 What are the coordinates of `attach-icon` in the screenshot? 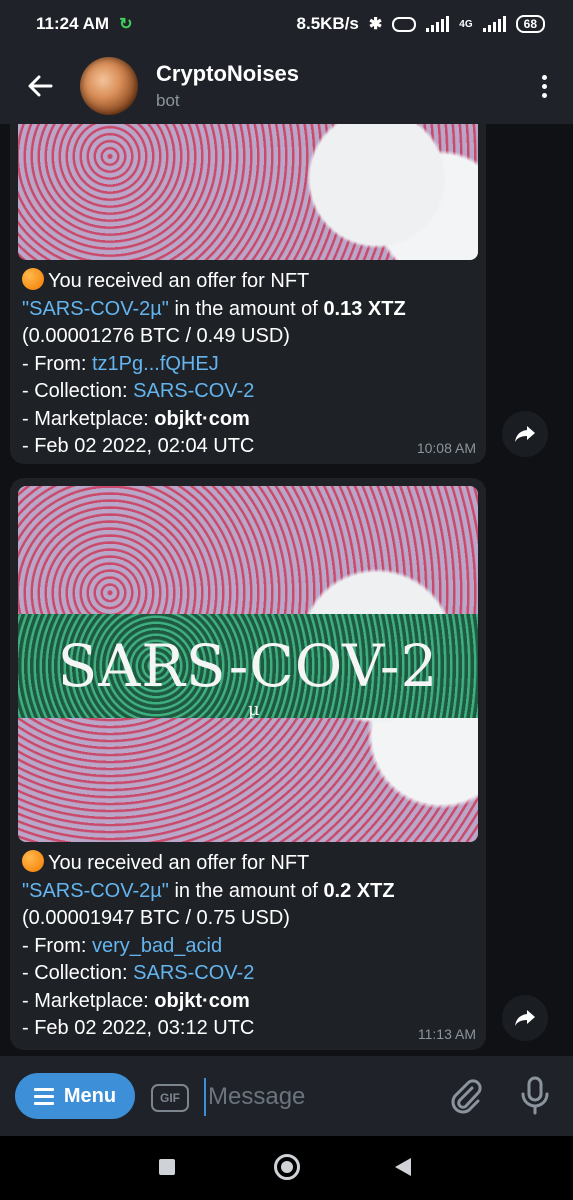 It's located at (466, 1096).